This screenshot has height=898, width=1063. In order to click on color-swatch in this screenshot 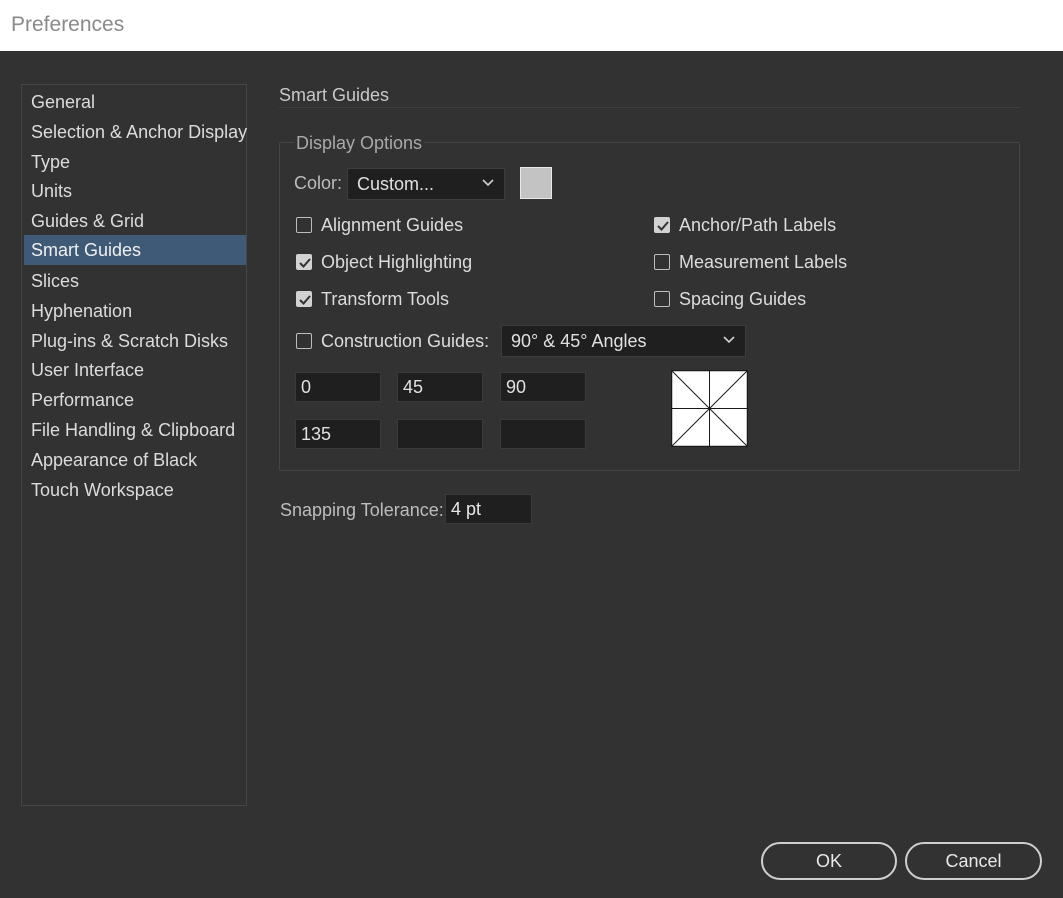, I will do `click(536, 183)`.